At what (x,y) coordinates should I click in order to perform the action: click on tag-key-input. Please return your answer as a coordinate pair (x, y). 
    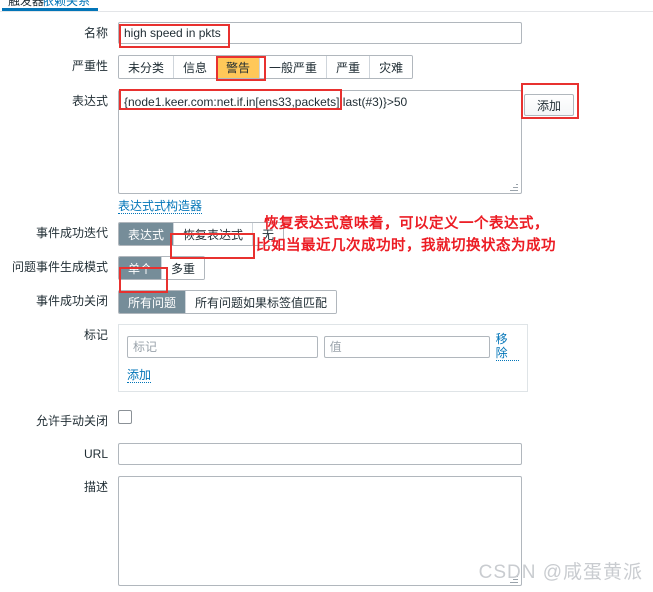
    Looking at the image, I should click on (222, 346).